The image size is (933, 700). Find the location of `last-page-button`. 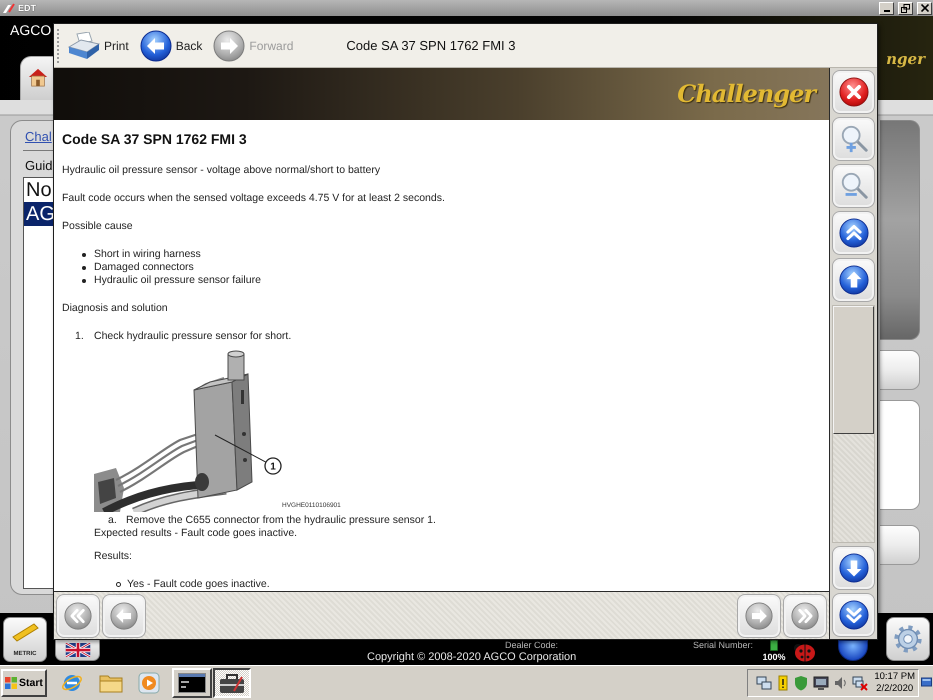

last-page-button is located at coordinates (805, 616).